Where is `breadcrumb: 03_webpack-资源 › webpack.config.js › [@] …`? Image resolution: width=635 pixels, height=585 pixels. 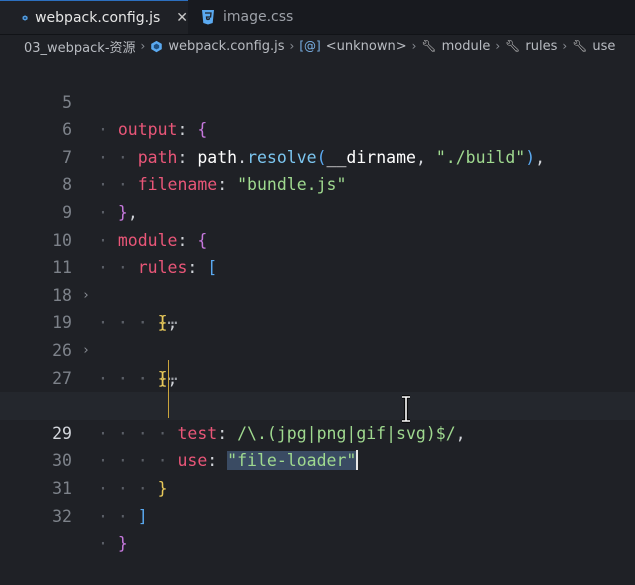
breadcrumb: 03_webpack-资源 › webpack.config.js › [@] … is located at coordinates (317, 46).